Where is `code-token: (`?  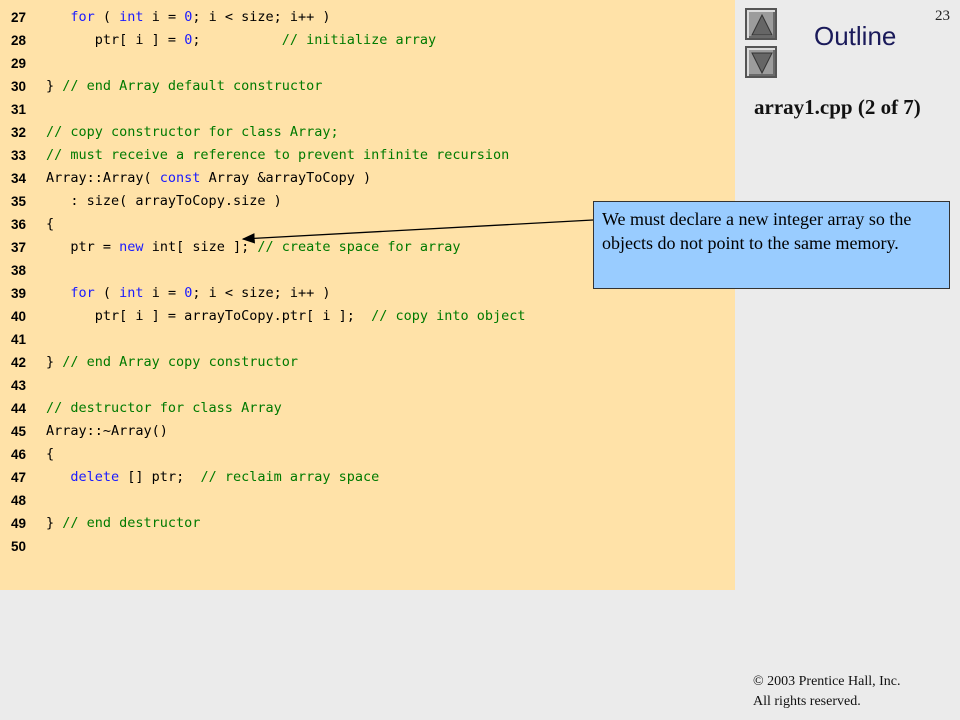
code-token: ( is located at coordinates (107, 293).